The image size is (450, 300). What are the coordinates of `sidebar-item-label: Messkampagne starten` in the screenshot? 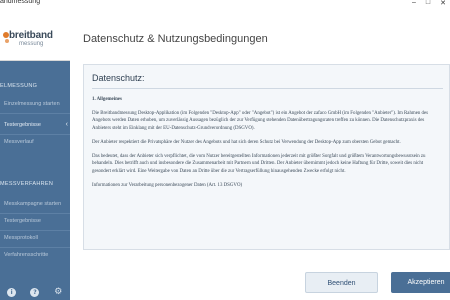 It's located at (33, 204).